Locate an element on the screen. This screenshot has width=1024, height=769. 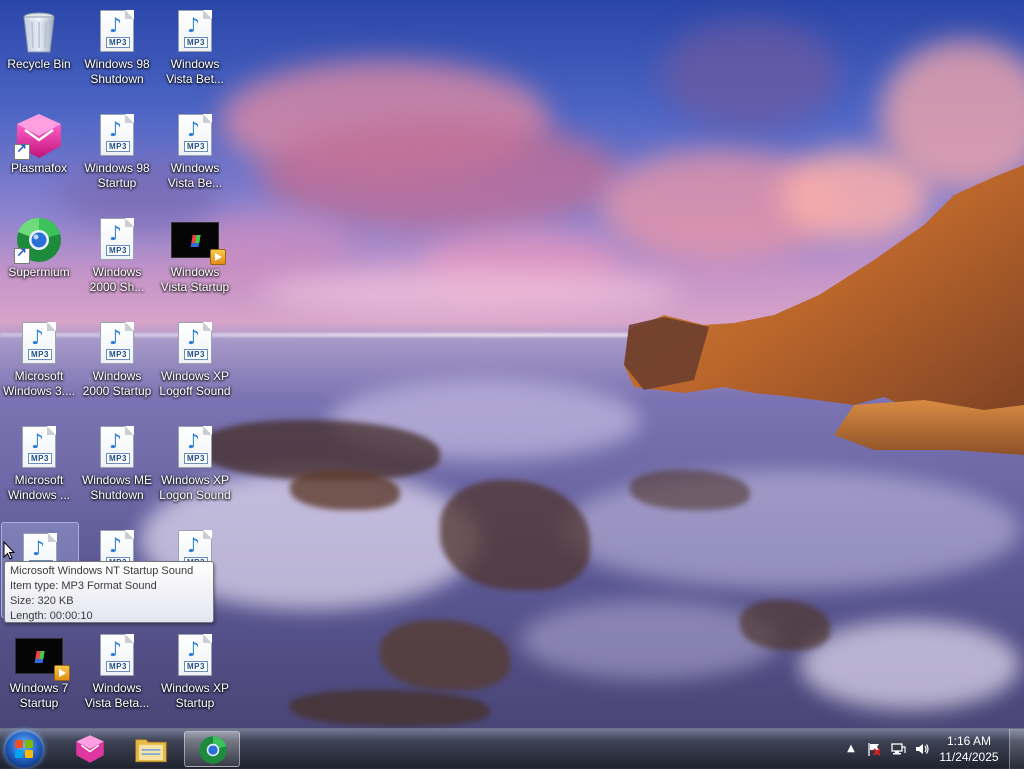
supermium-shortcut: Supermium is located at coordinates (39, 256).